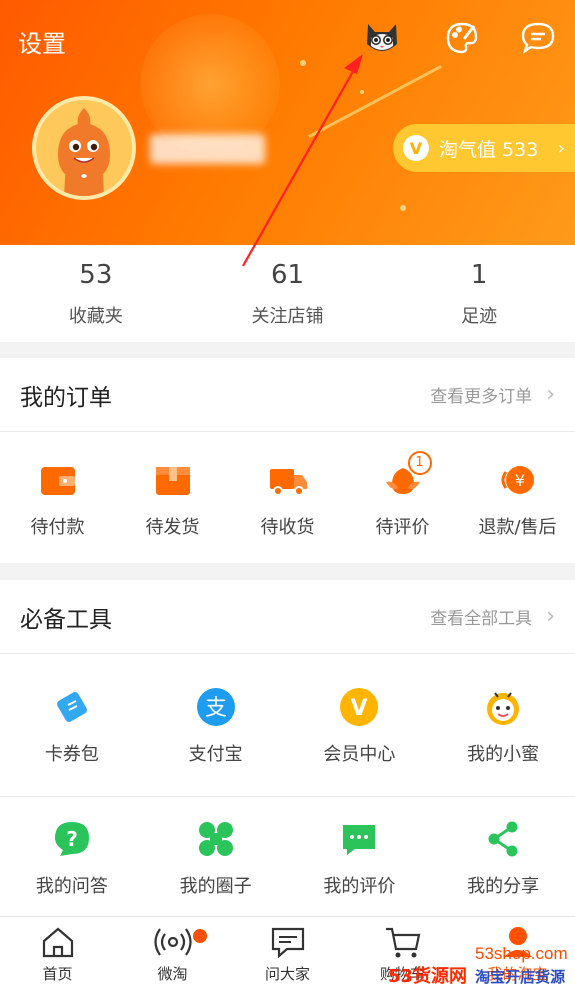 Image resolution: width=575 pixels, height=990 pixels. I want to click on more-label: 查看更多订单, so click(481, 397).